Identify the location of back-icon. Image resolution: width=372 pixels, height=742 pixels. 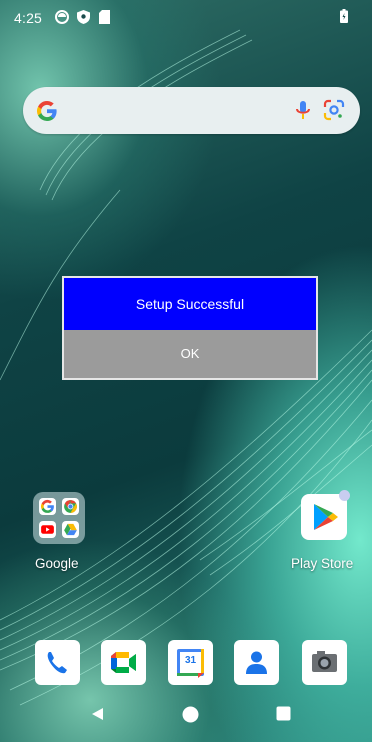
(97, 714).